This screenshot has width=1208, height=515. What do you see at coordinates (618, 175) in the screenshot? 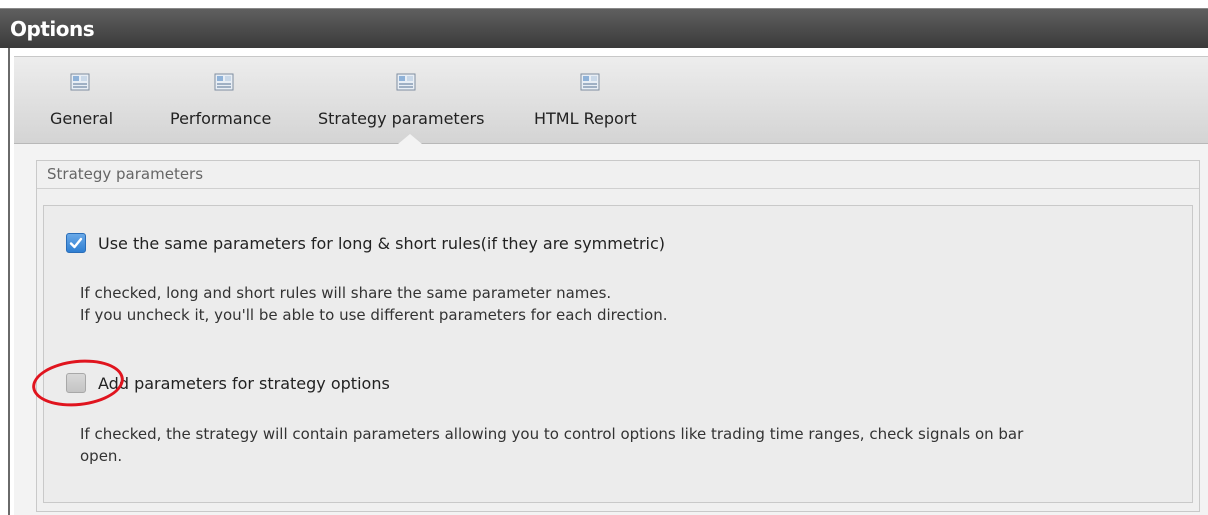
I see `group-header: Strategy parameters` at bounding box center [618, 175].